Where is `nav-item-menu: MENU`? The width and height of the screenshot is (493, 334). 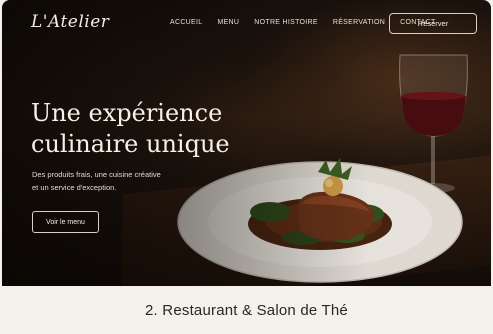 nav-item-menu: MENU is located at coordinates (228, 22).